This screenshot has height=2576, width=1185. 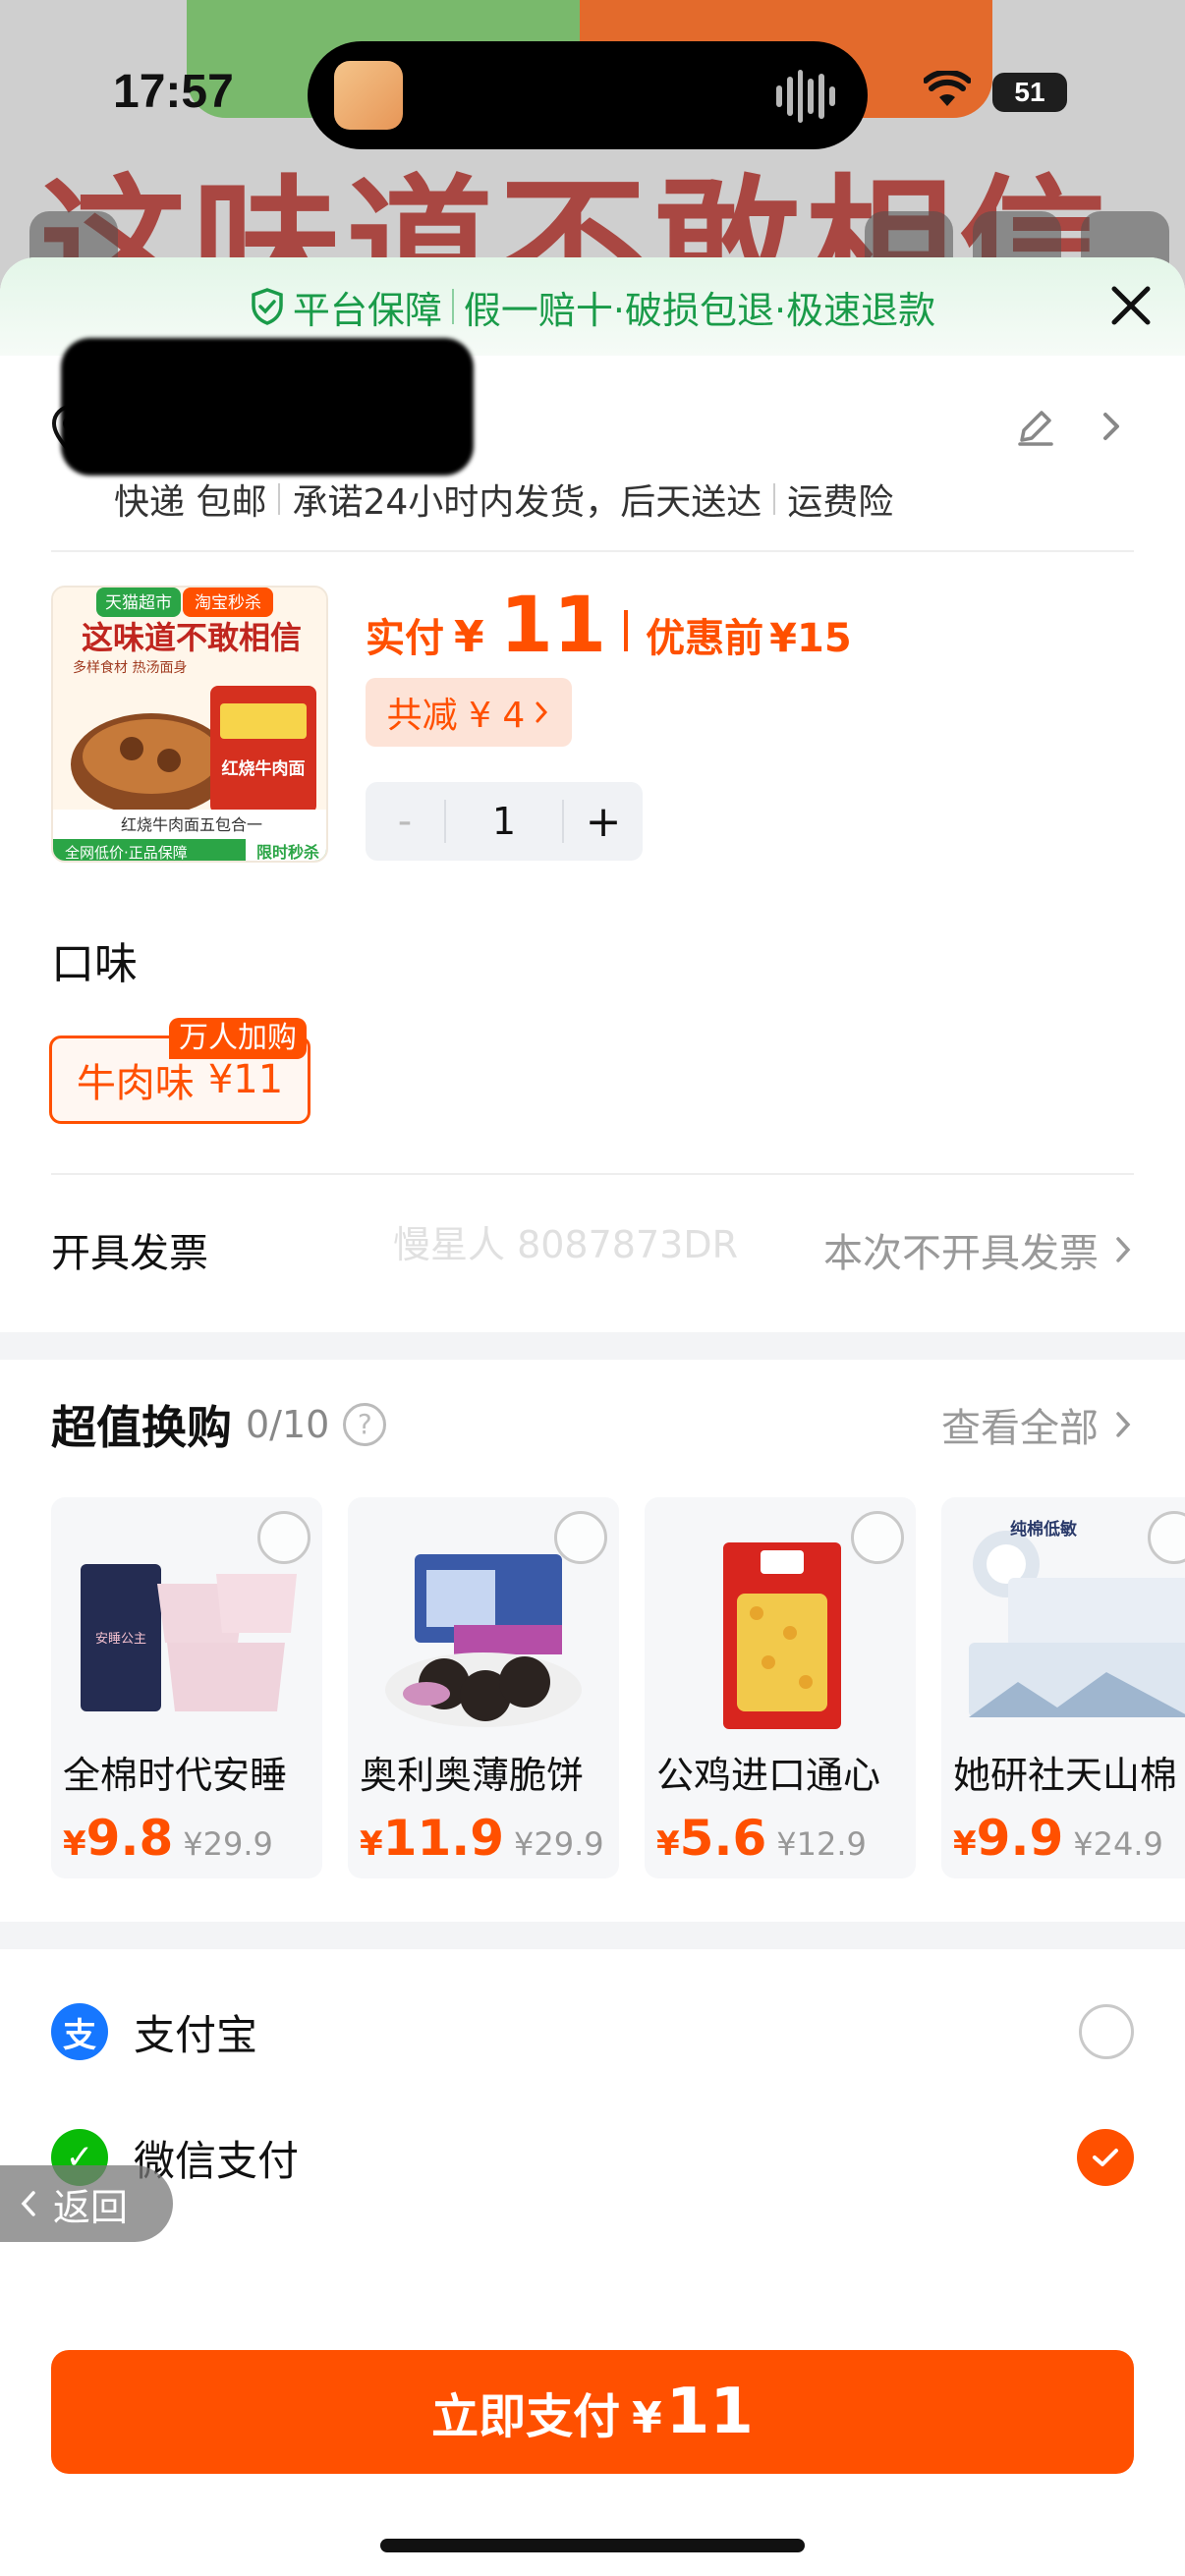 What do you see at coordinates (288, 852) in the screenshot?
I see `svg-text: 限时秒杀` at bounding box center [288, 852].